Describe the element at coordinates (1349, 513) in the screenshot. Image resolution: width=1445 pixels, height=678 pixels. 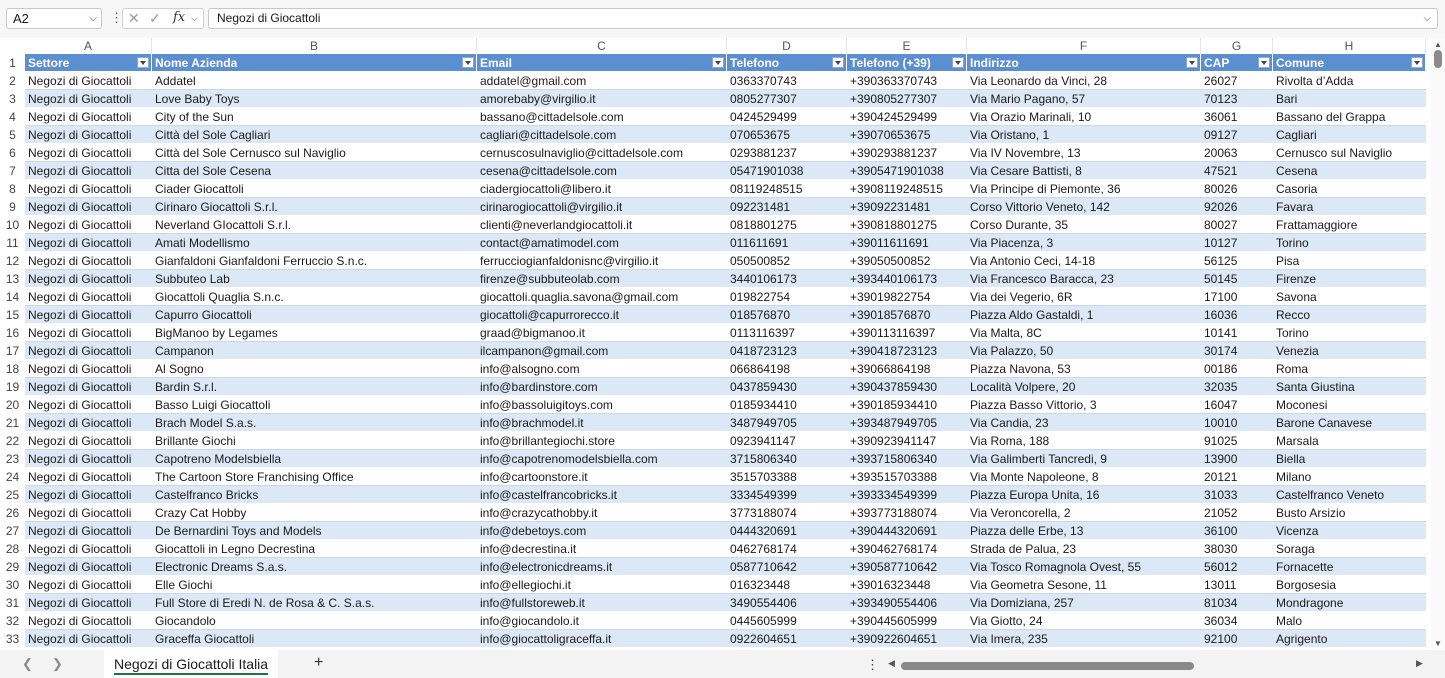
I see `table-cell: Busto Arsizio` at that location.